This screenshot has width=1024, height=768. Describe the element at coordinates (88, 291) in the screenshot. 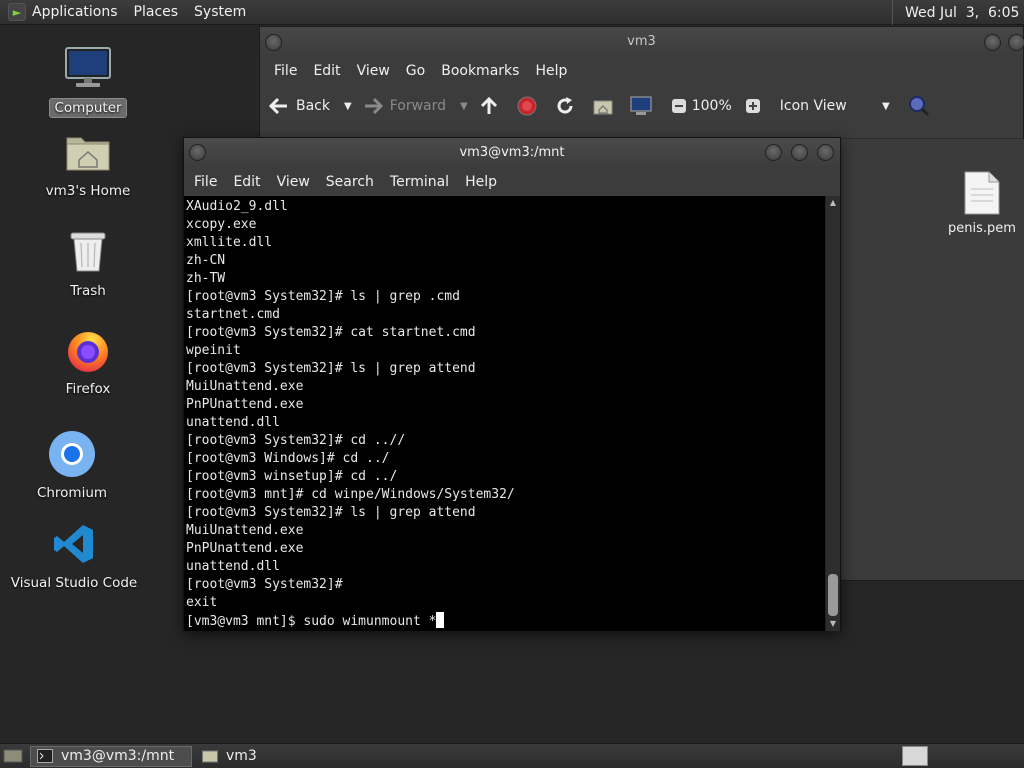

I see `desktop-icon-label: Trash` at that location.